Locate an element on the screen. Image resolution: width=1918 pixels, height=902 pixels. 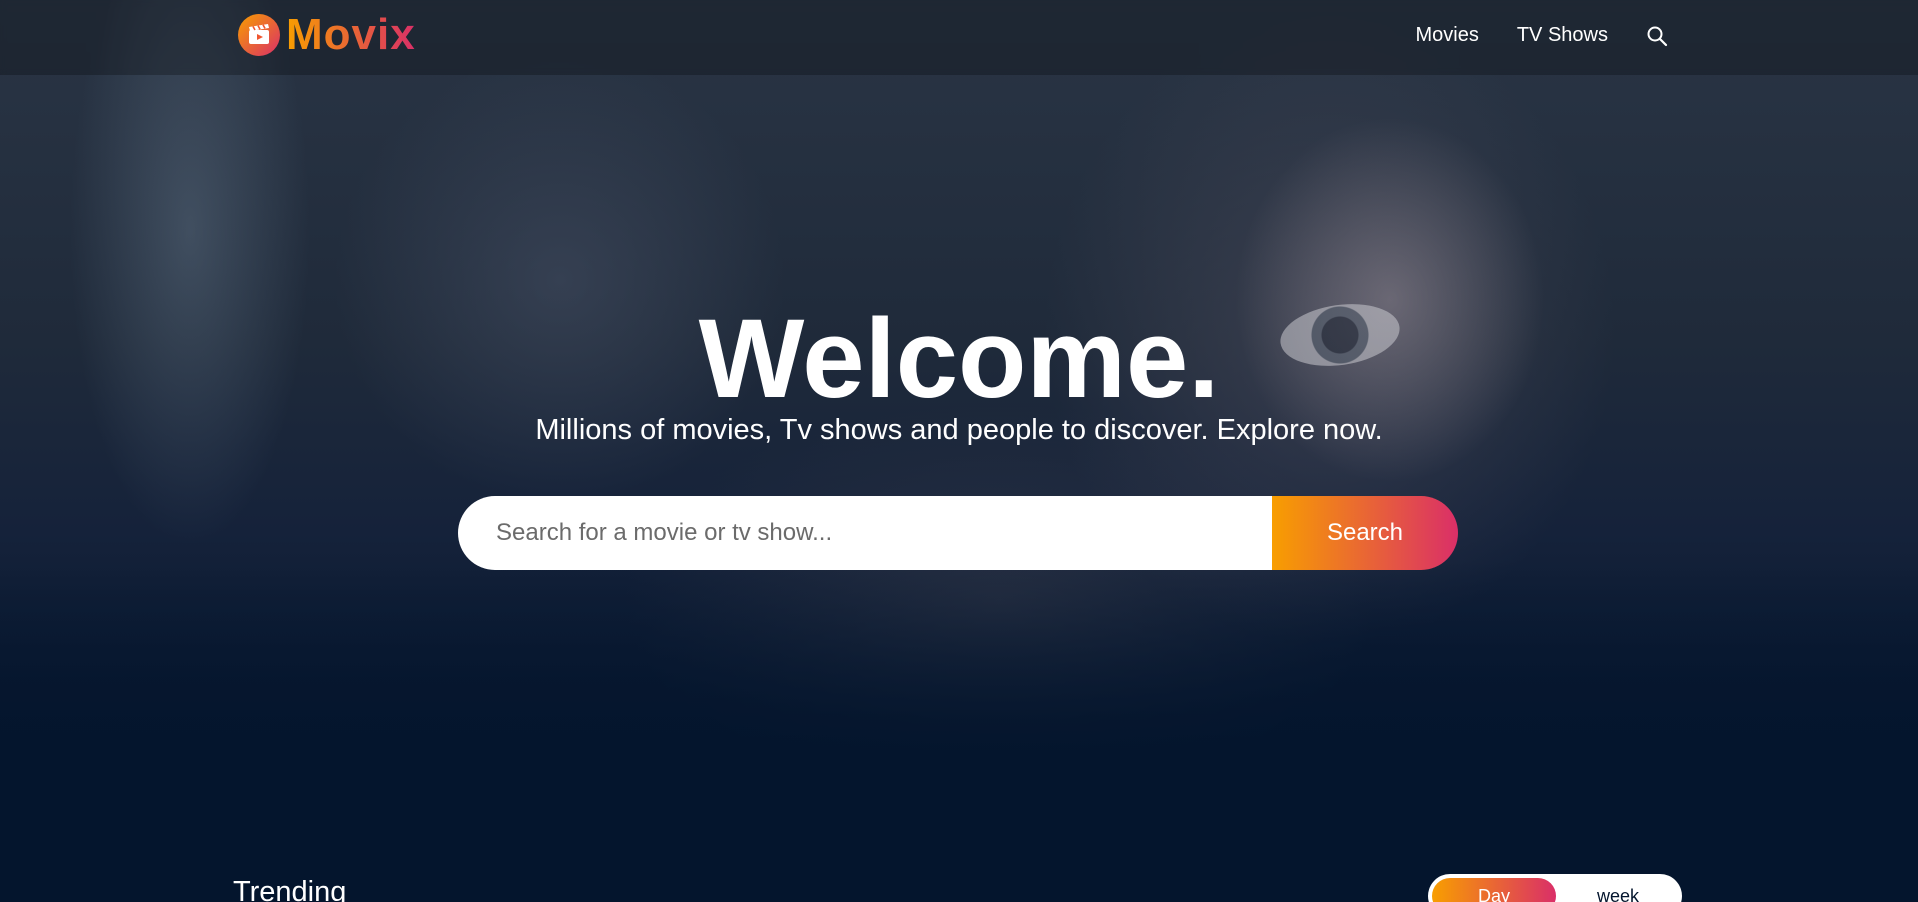
trending-time-switch: Day week is located at coordinates (1555, 888).